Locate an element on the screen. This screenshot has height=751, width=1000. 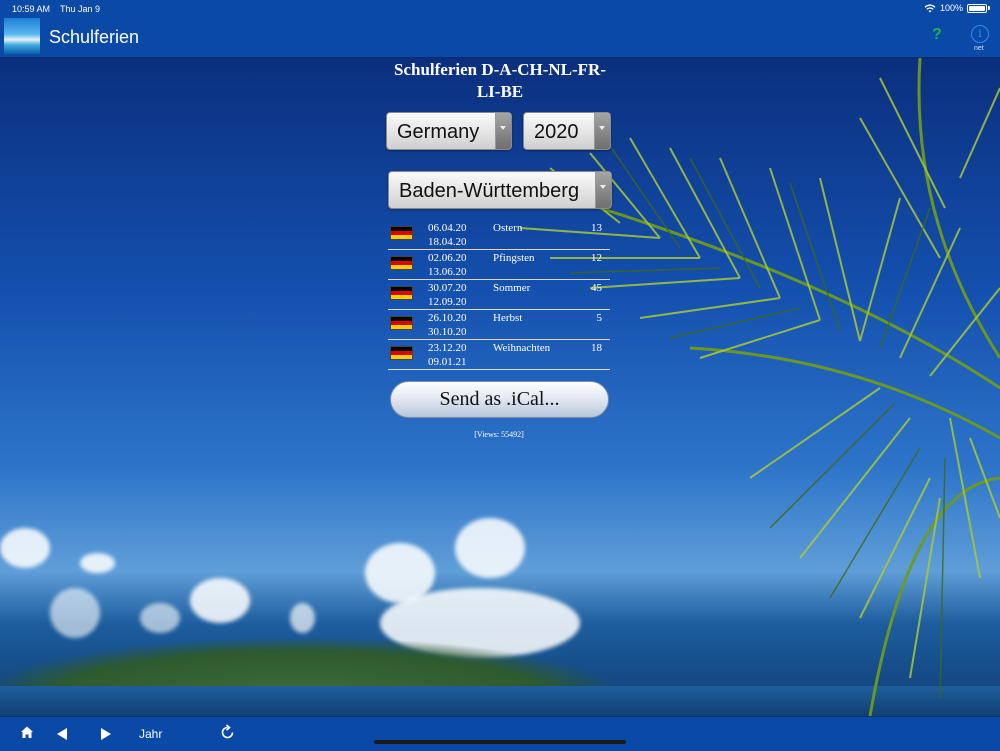
battery-percent: 100% is located at coordinates (951, 8).